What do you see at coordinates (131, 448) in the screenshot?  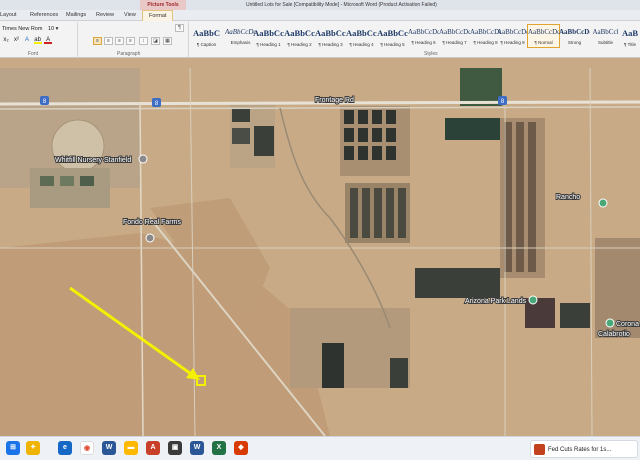 I see `file-explorer-icon: ▬` at bounding box center [131, 448].